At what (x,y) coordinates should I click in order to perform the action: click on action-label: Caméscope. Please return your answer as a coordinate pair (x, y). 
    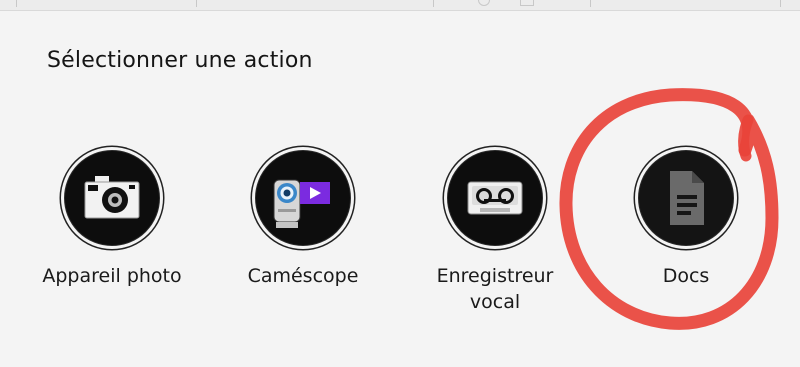
    Looking at the image, I should click on (303, 276).